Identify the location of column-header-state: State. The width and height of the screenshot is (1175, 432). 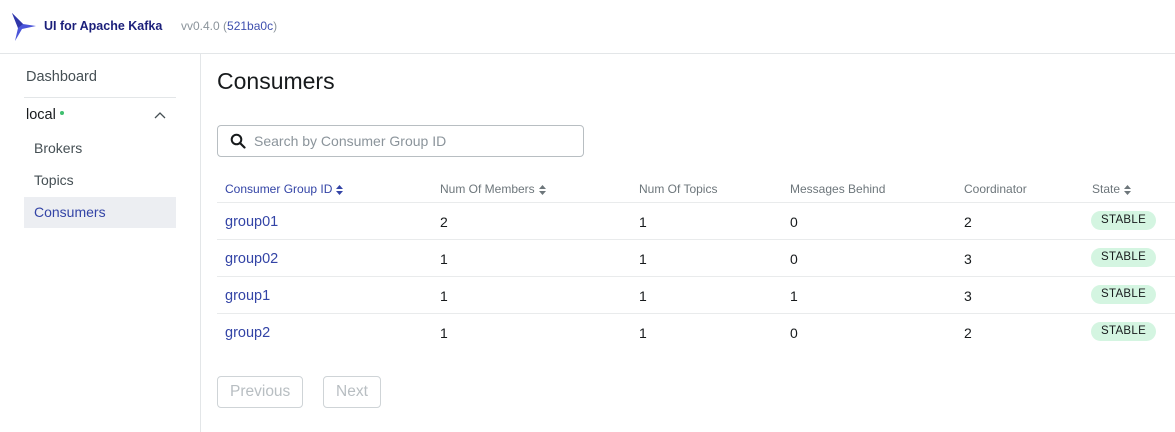
(1112, 189).